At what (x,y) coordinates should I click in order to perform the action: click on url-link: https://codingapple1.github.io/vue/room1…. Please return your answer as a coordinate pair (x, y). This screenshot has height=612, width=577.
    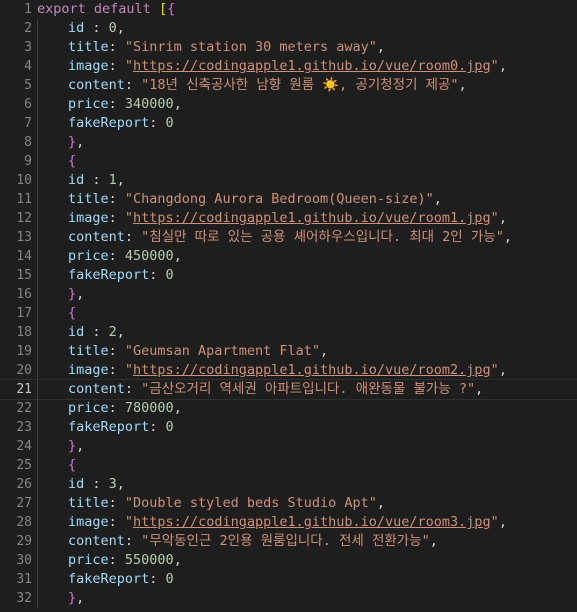
    Looking at the image, I should click on (312, 218).